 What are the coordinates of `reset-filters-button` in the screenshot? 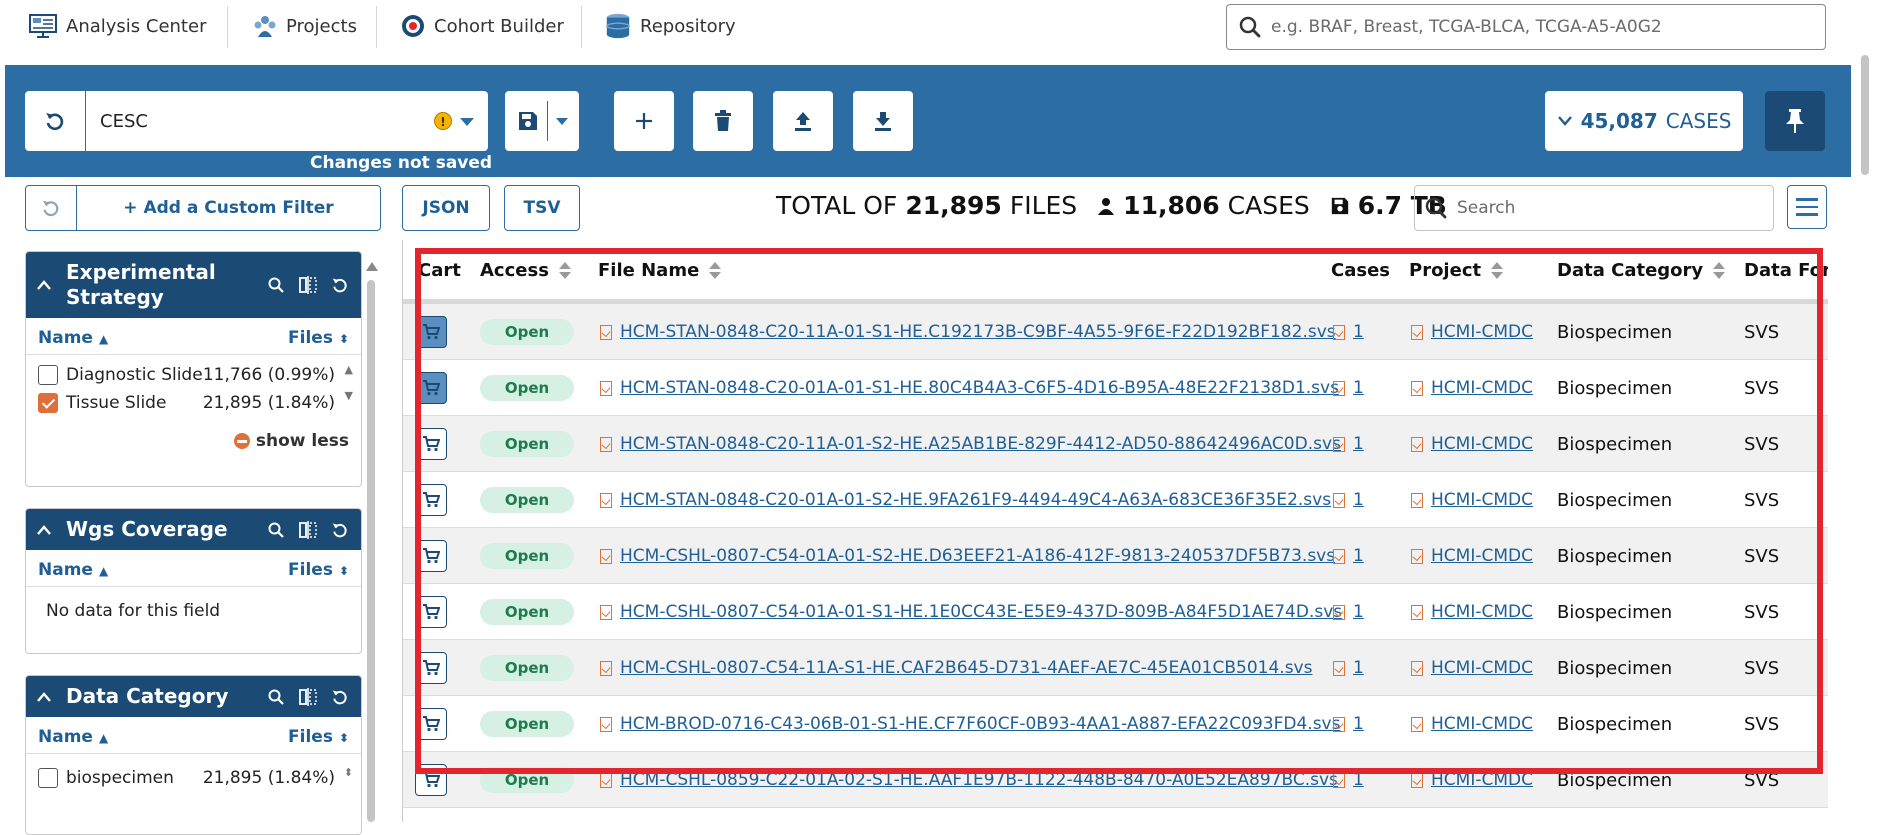 It's located at (51, 208).